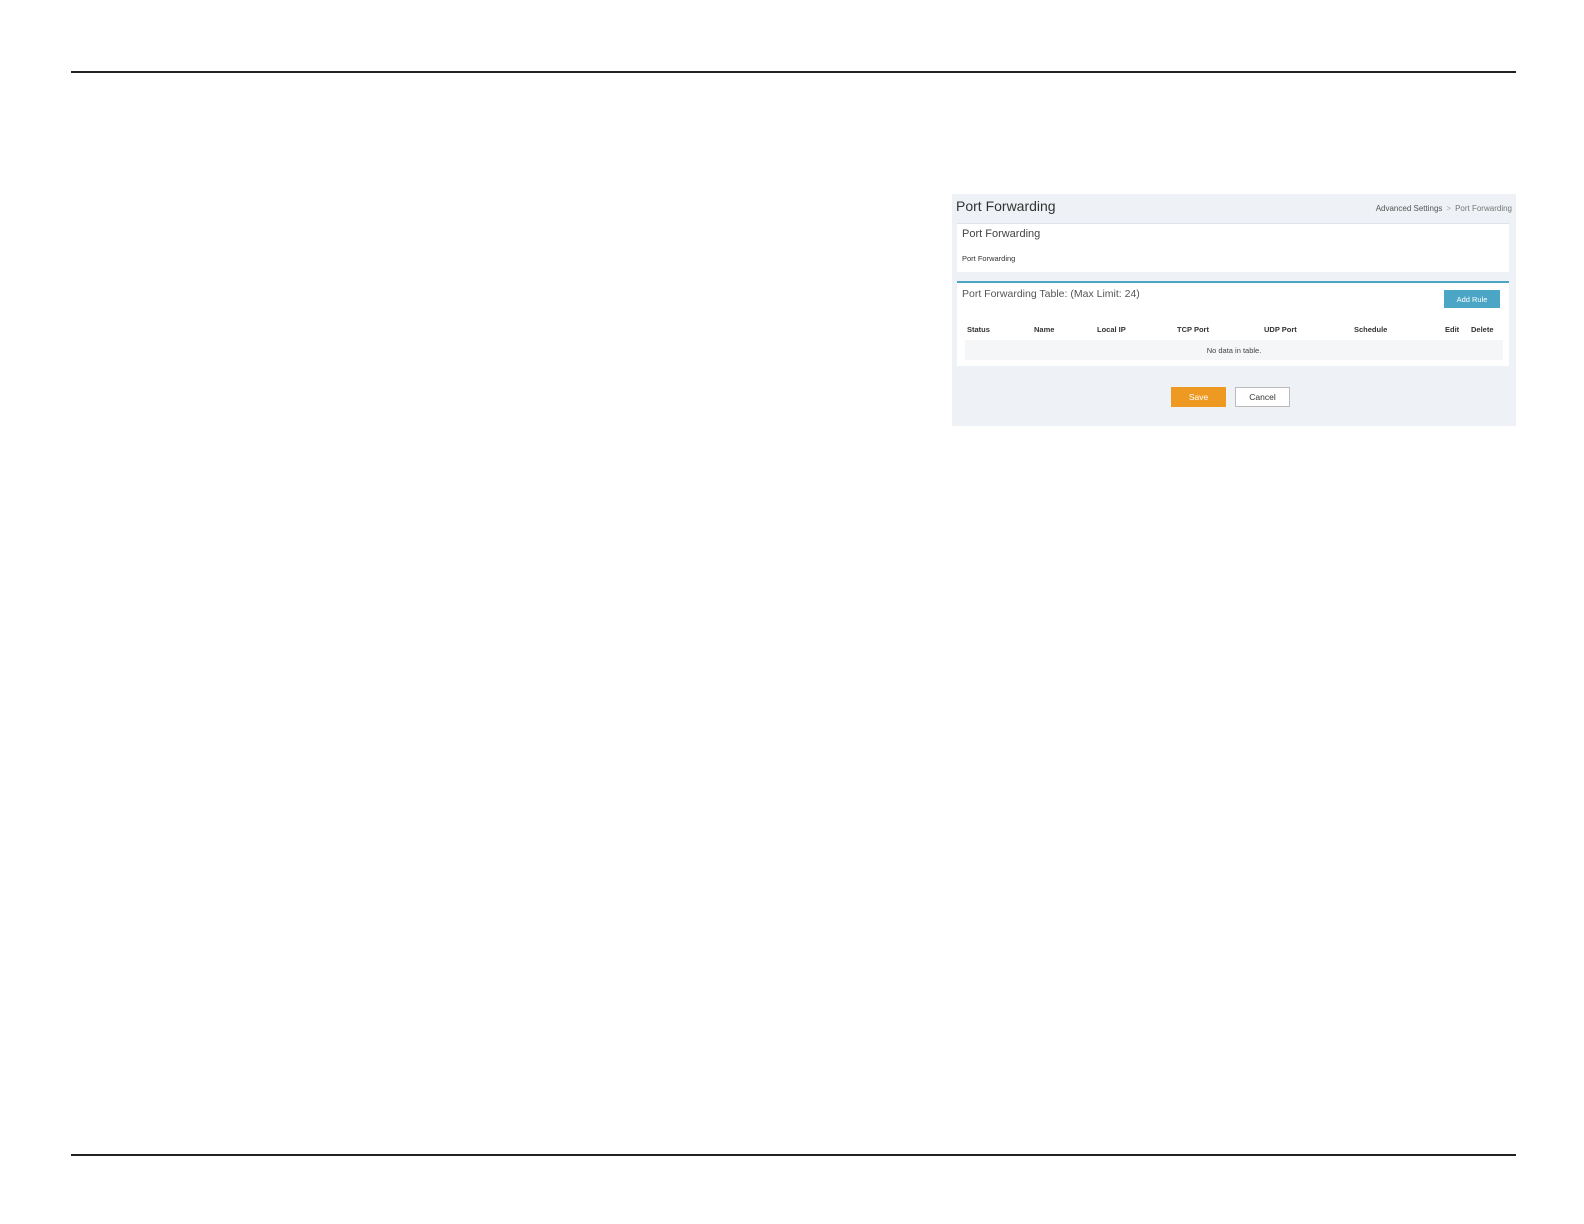 This screenshot has width=1584, height=1224. What do you see at coordinates (1444, 208) in the screenshot?
I see `breadcrumb: Advanced Settings > Port Forwarding` at bounding box center [1444, 208].